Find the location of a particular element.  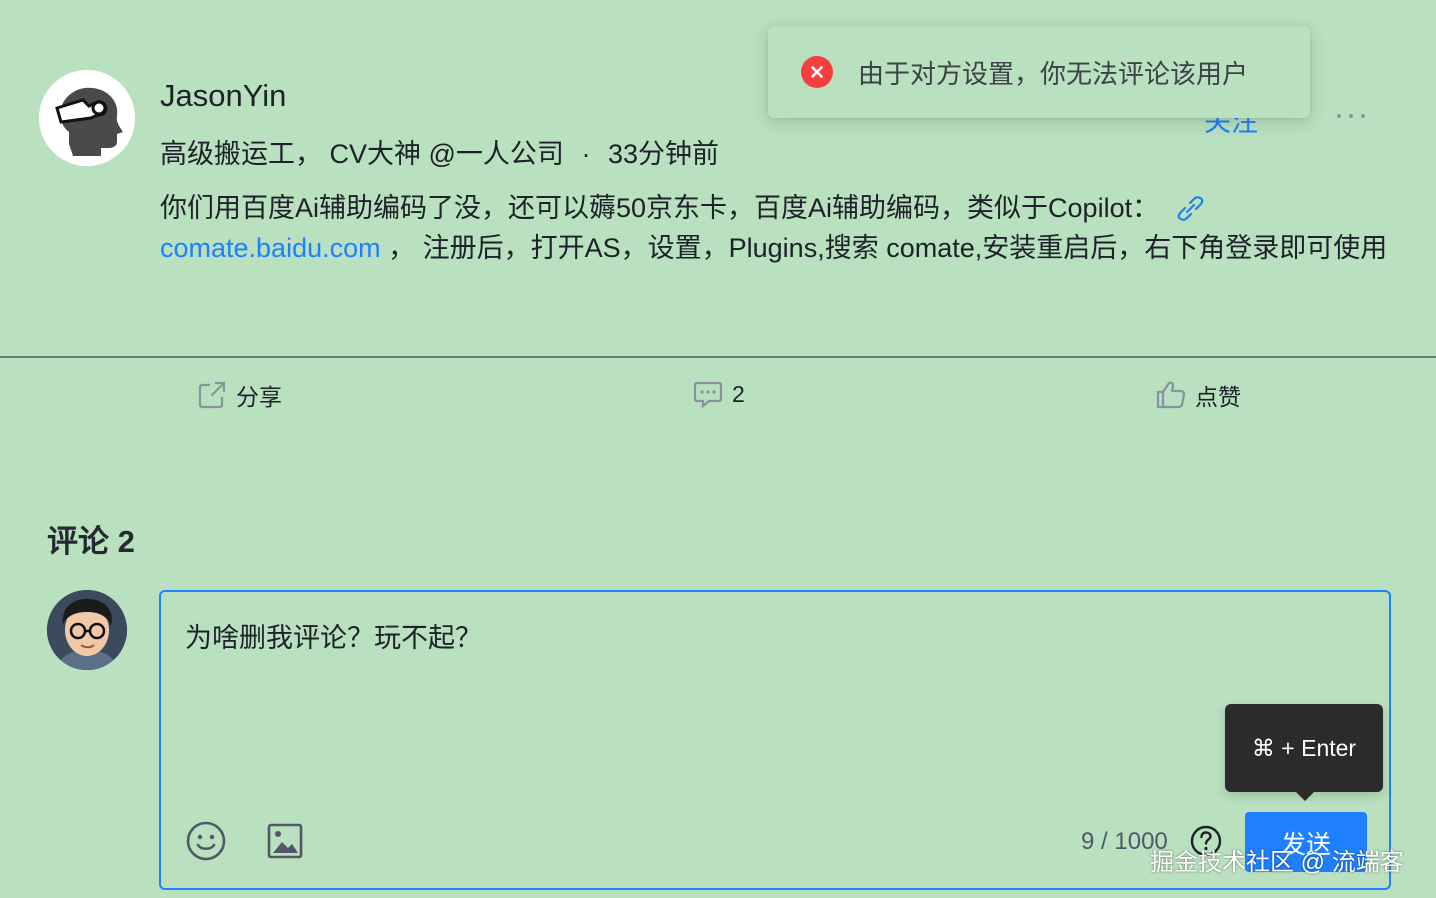

share-button: 分享 is located at coordinates (239, 395).